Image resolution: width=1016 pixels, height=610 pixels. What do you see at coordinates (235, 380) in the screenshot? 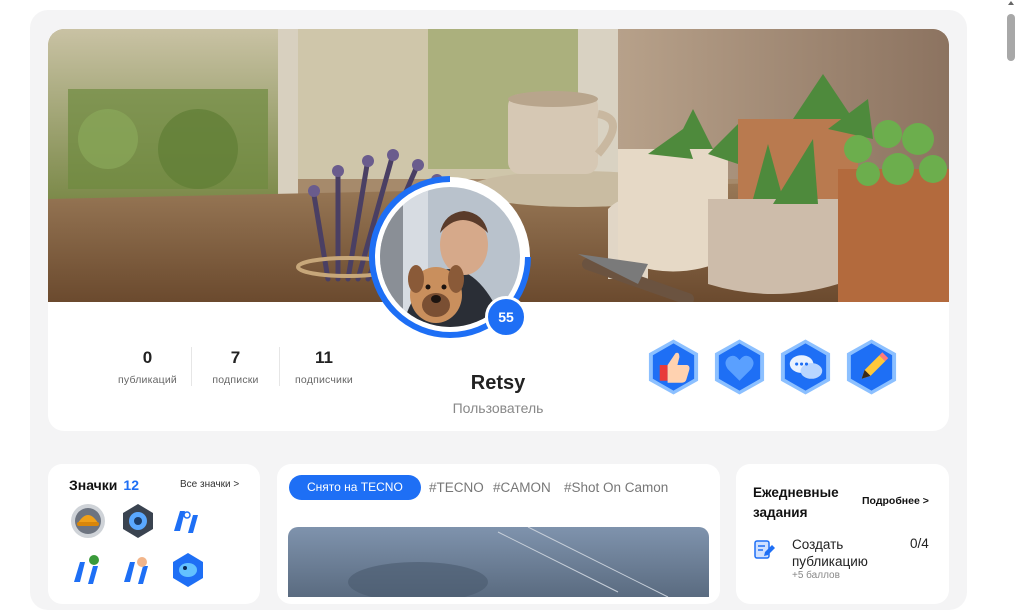
I see `stat-label: подписки` at bounding box center [235, 380].